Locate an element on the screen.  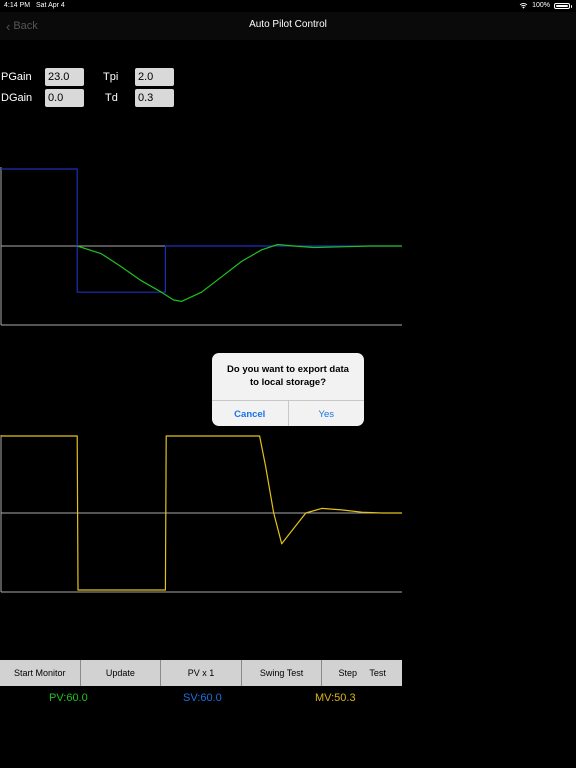
tpi-input is located at coordinates (154, 77).